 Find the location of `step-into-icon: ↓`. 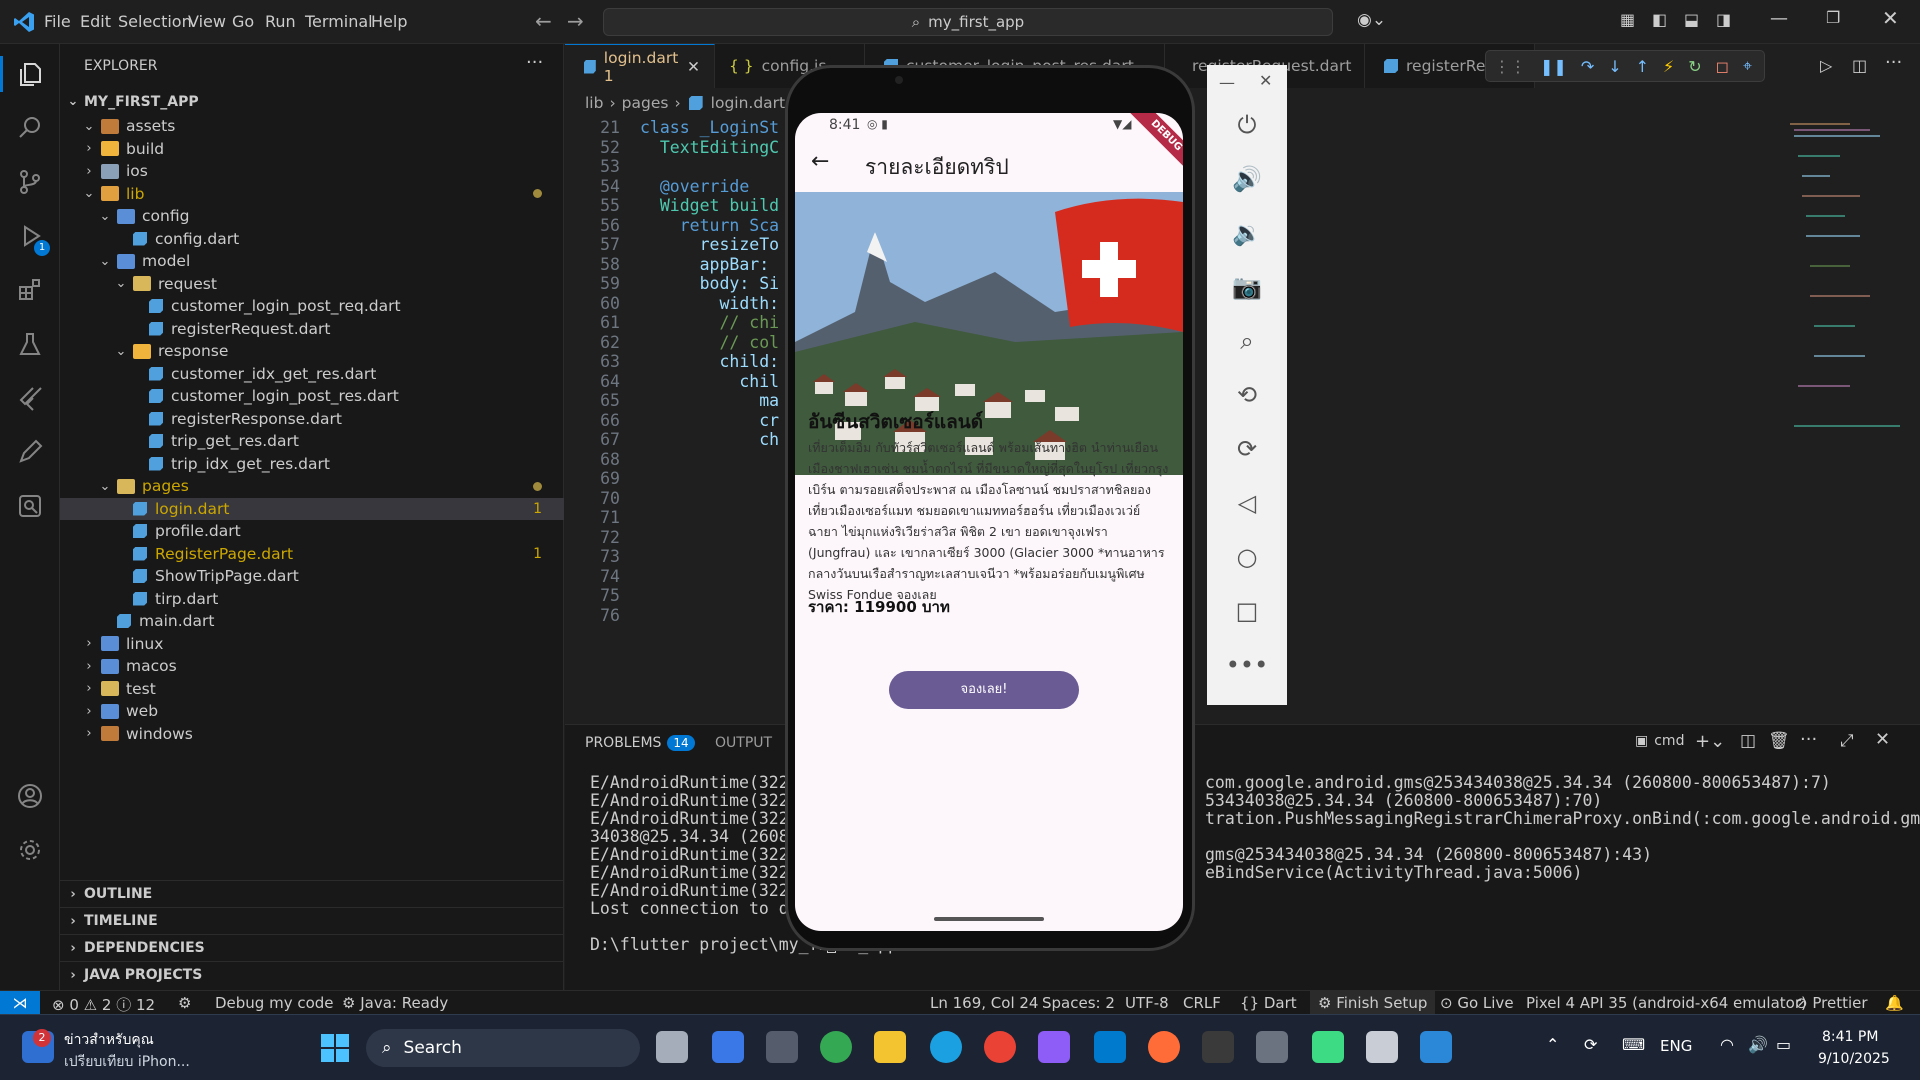

step-into-icon: ↓ is located at coordinates (1614, 66).